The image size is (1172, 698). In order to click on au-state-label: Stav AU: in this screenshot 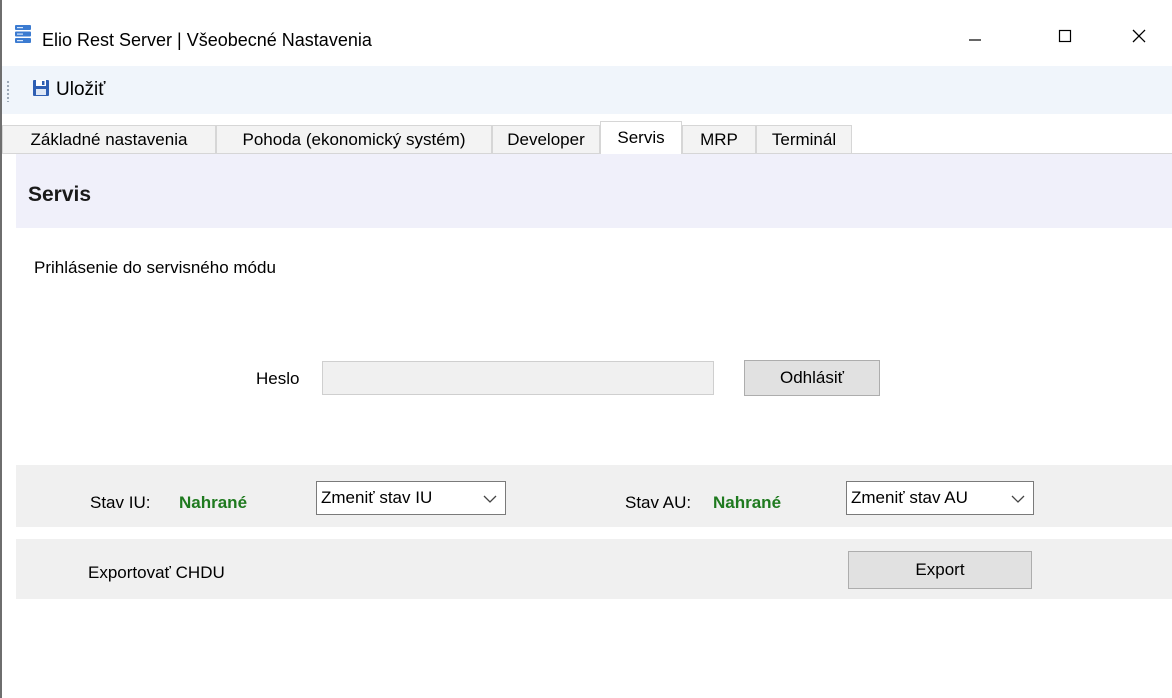, I will do `click(658, 502)`.